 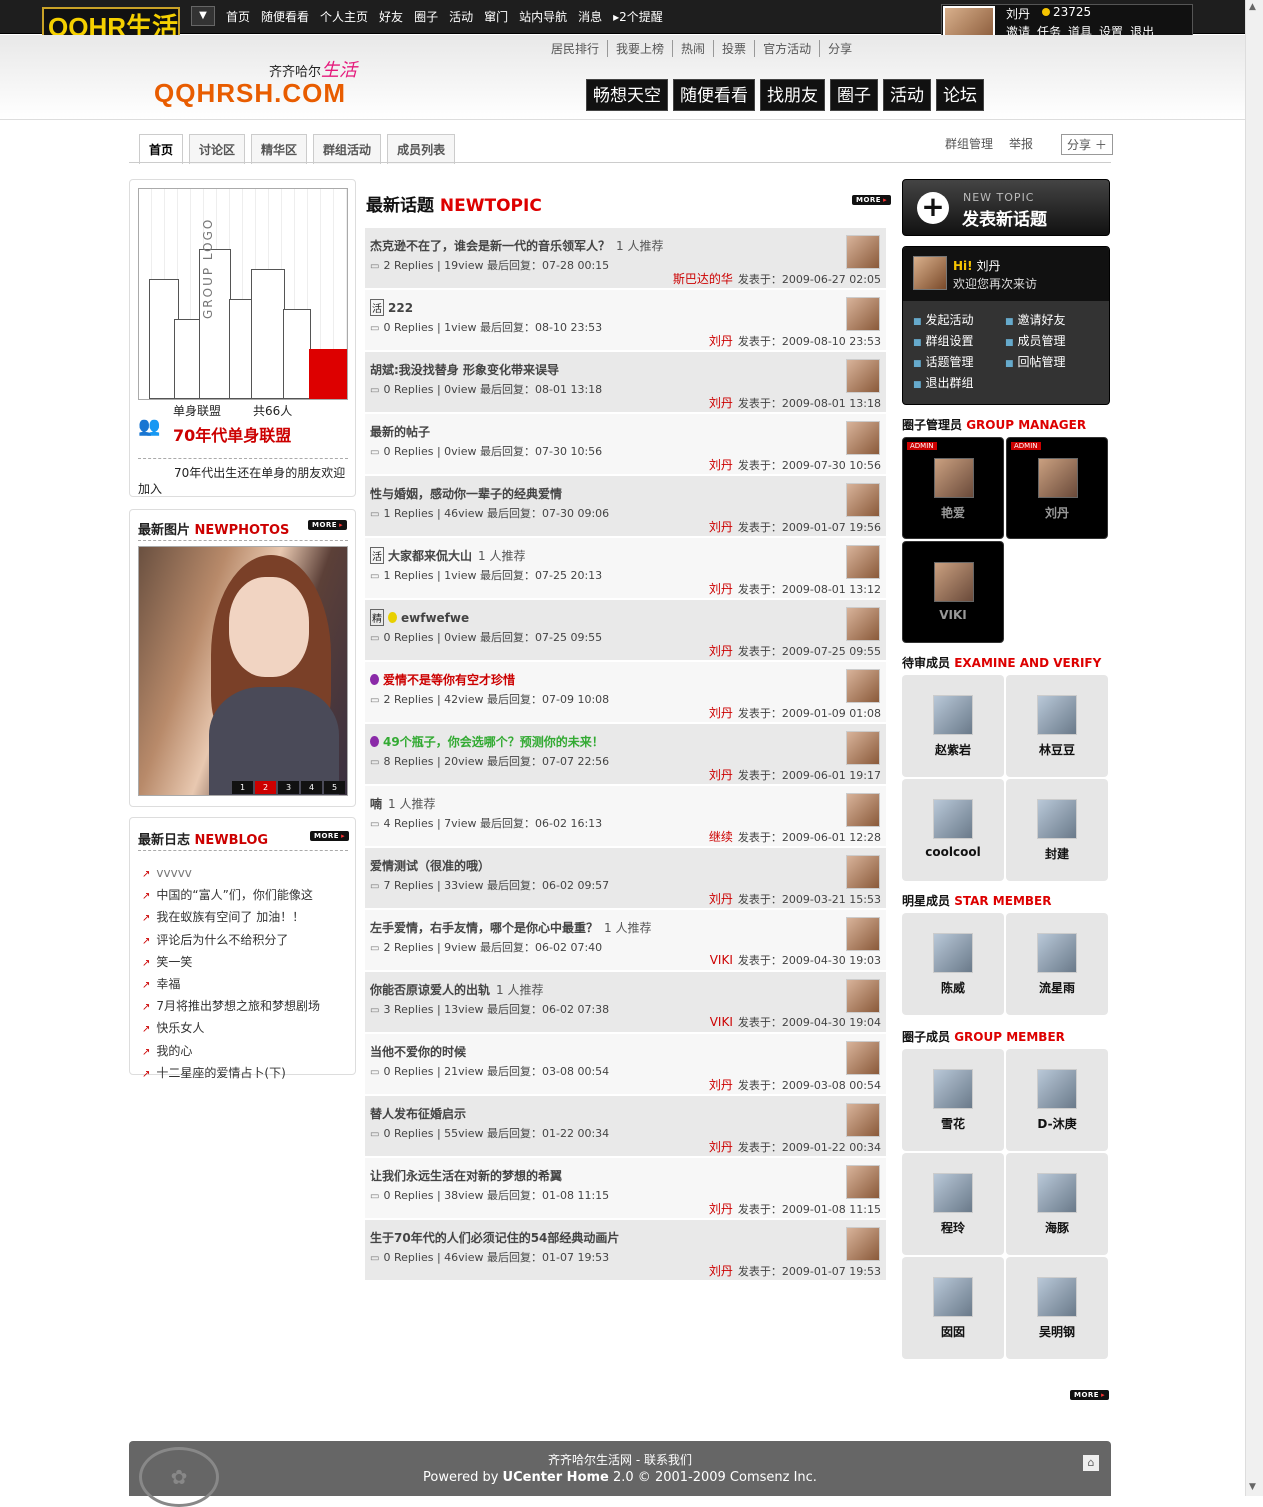 What do you see at coordinates (1254, 748) in the screenshot?
I see `vertical-scrollbar: ▲ ▼` at bounding box center [1254, 748].